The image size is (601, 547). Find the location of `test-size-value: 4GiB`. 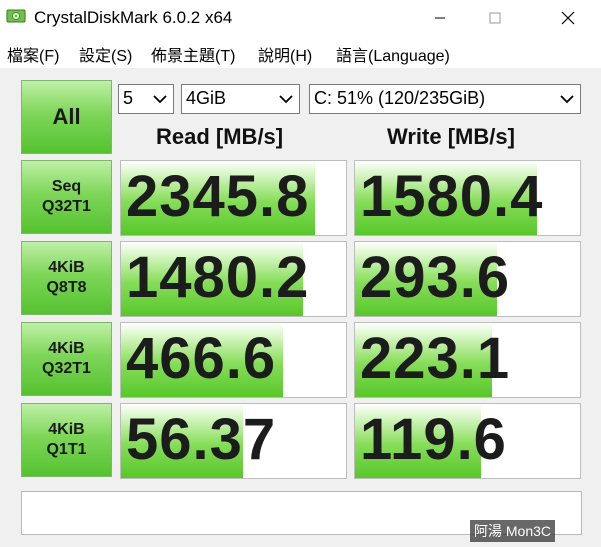

test-size-value: 4GiB is located at coordinates (206, 98).